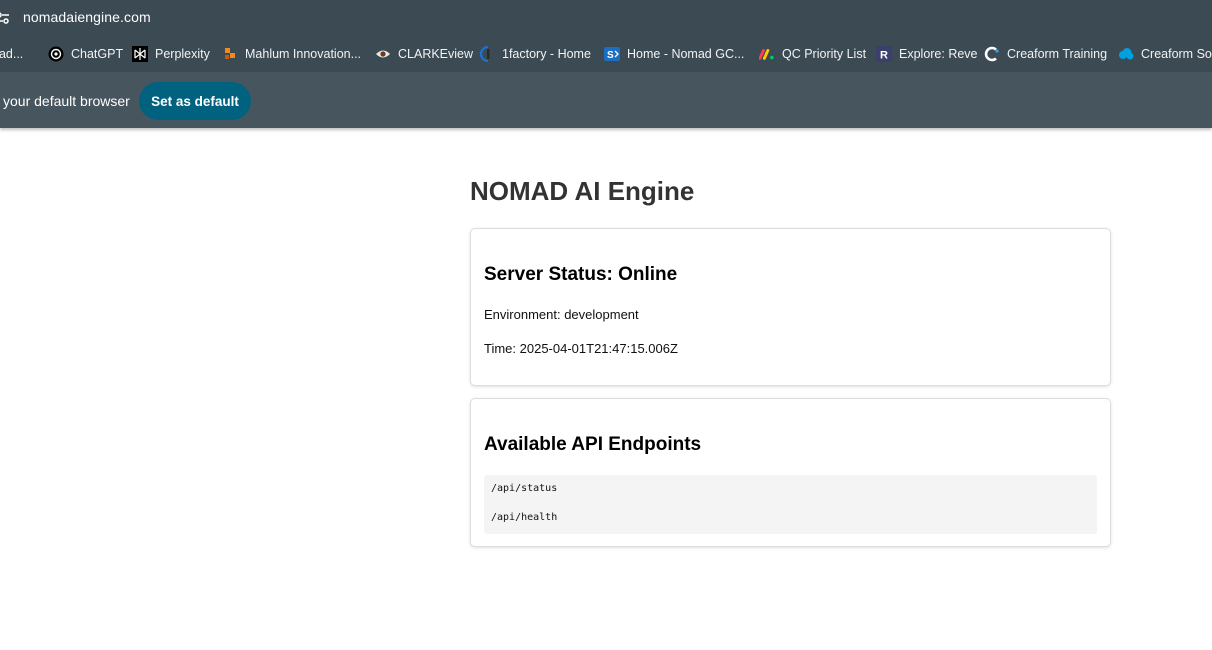  What do you see at coordinates (1057, 54) in the screenshot?
I see `bookmark-label: Creaform Training` at bounding box center [1057, 54].